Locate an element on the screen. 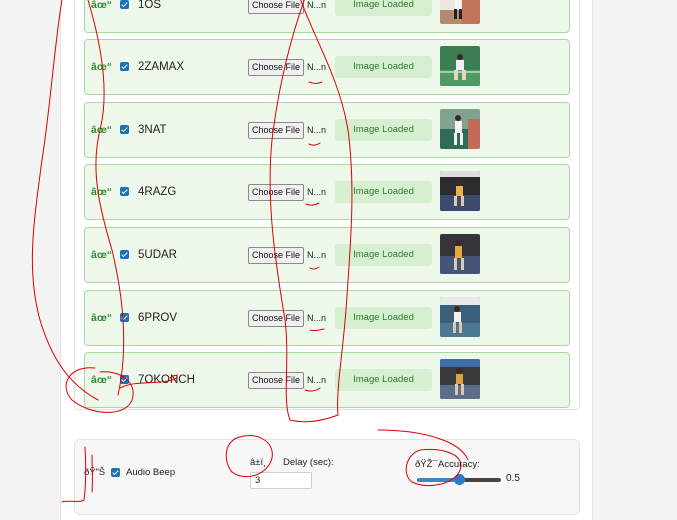  row-name: 1OS is located at coordinates (150, 5).